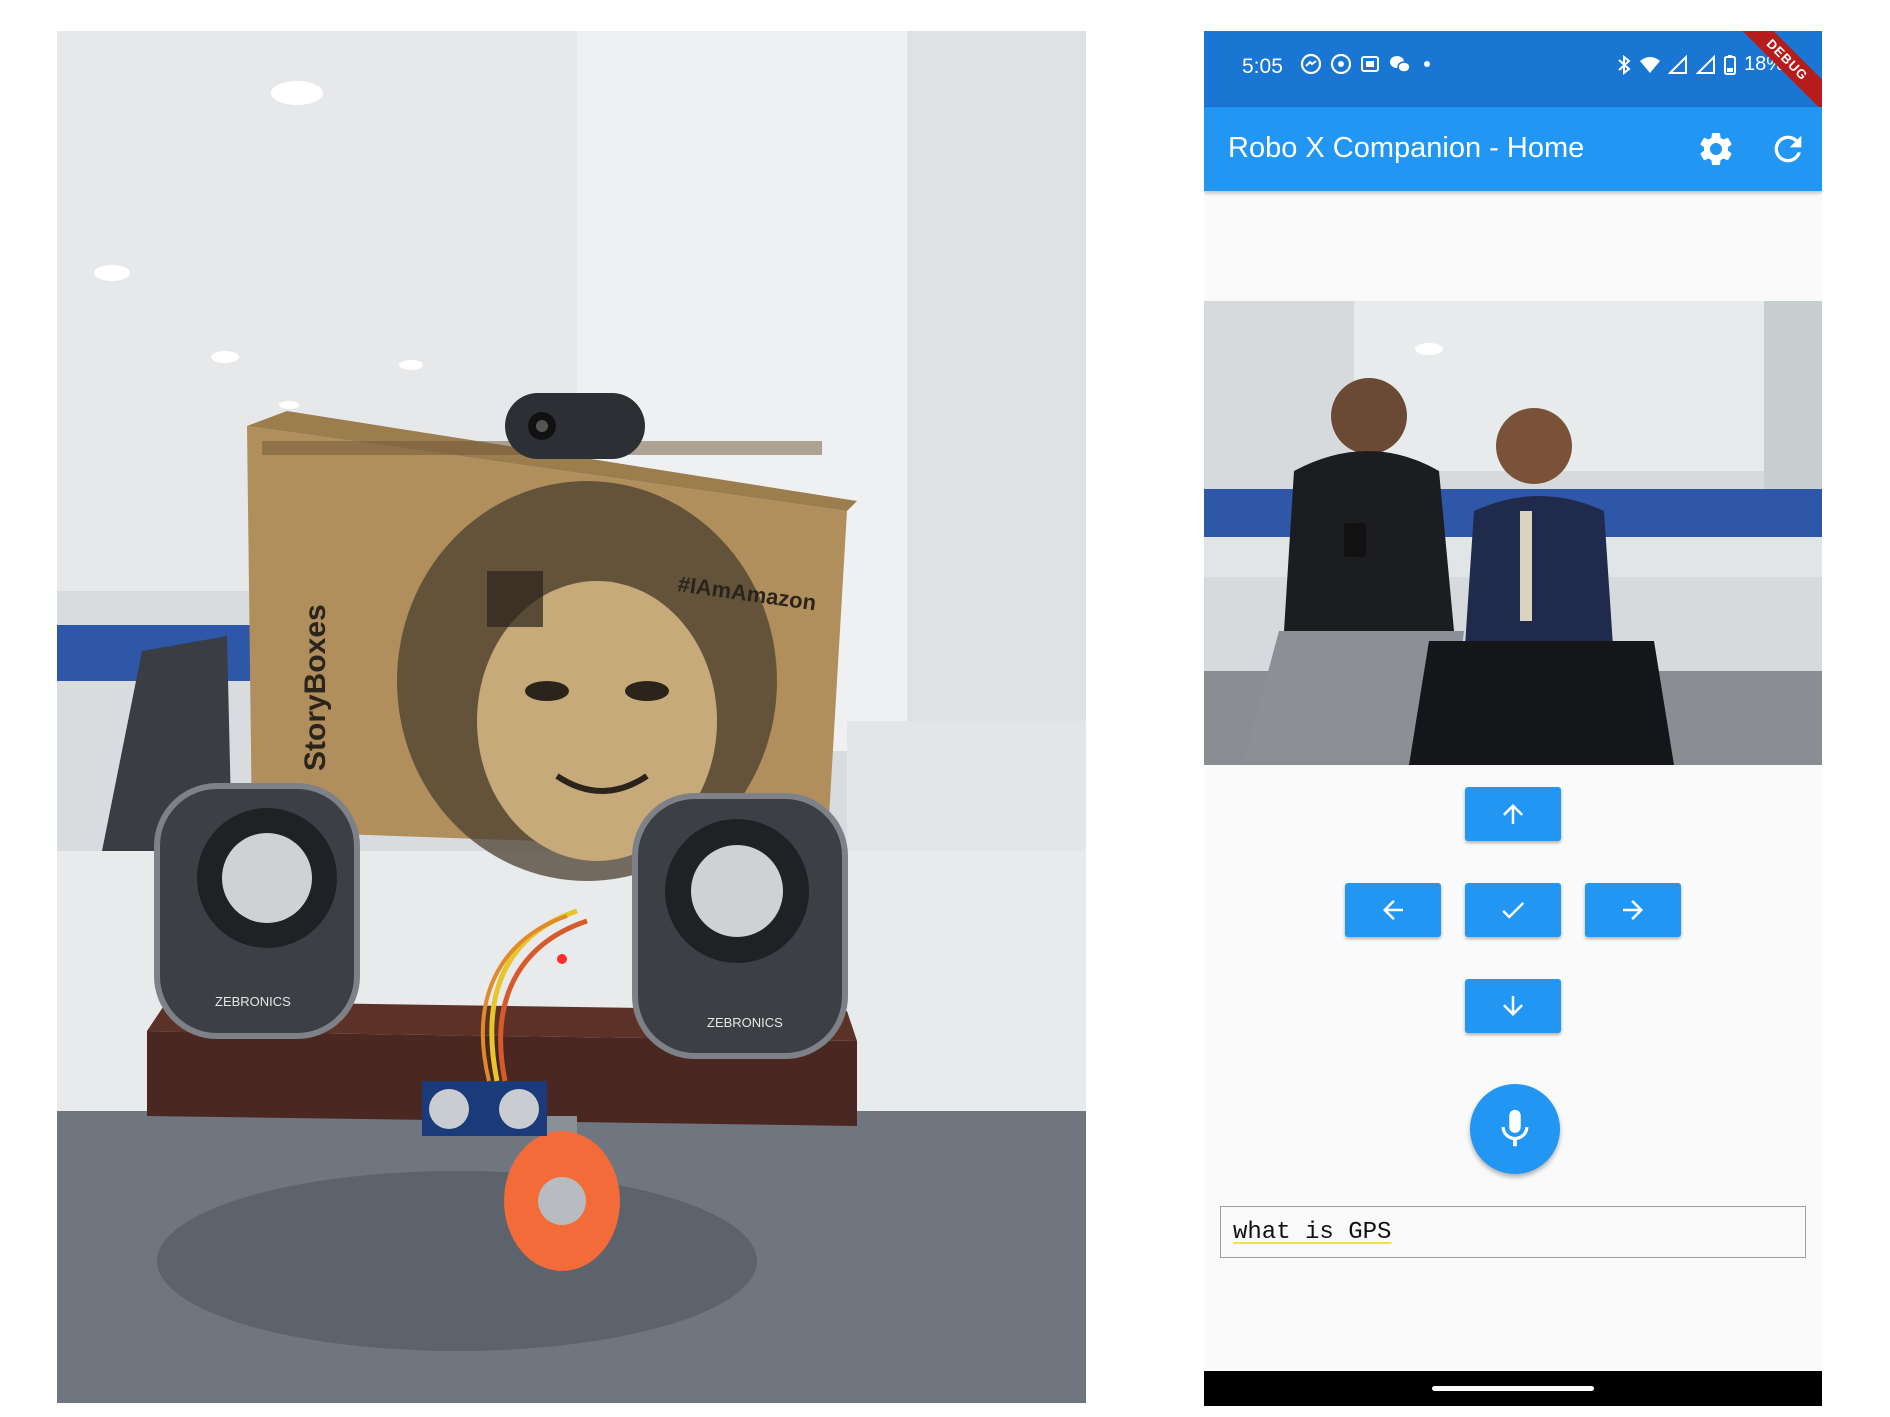  I want to click on left-speaker-brand: ZEBRONICS, so click(253, 1001).